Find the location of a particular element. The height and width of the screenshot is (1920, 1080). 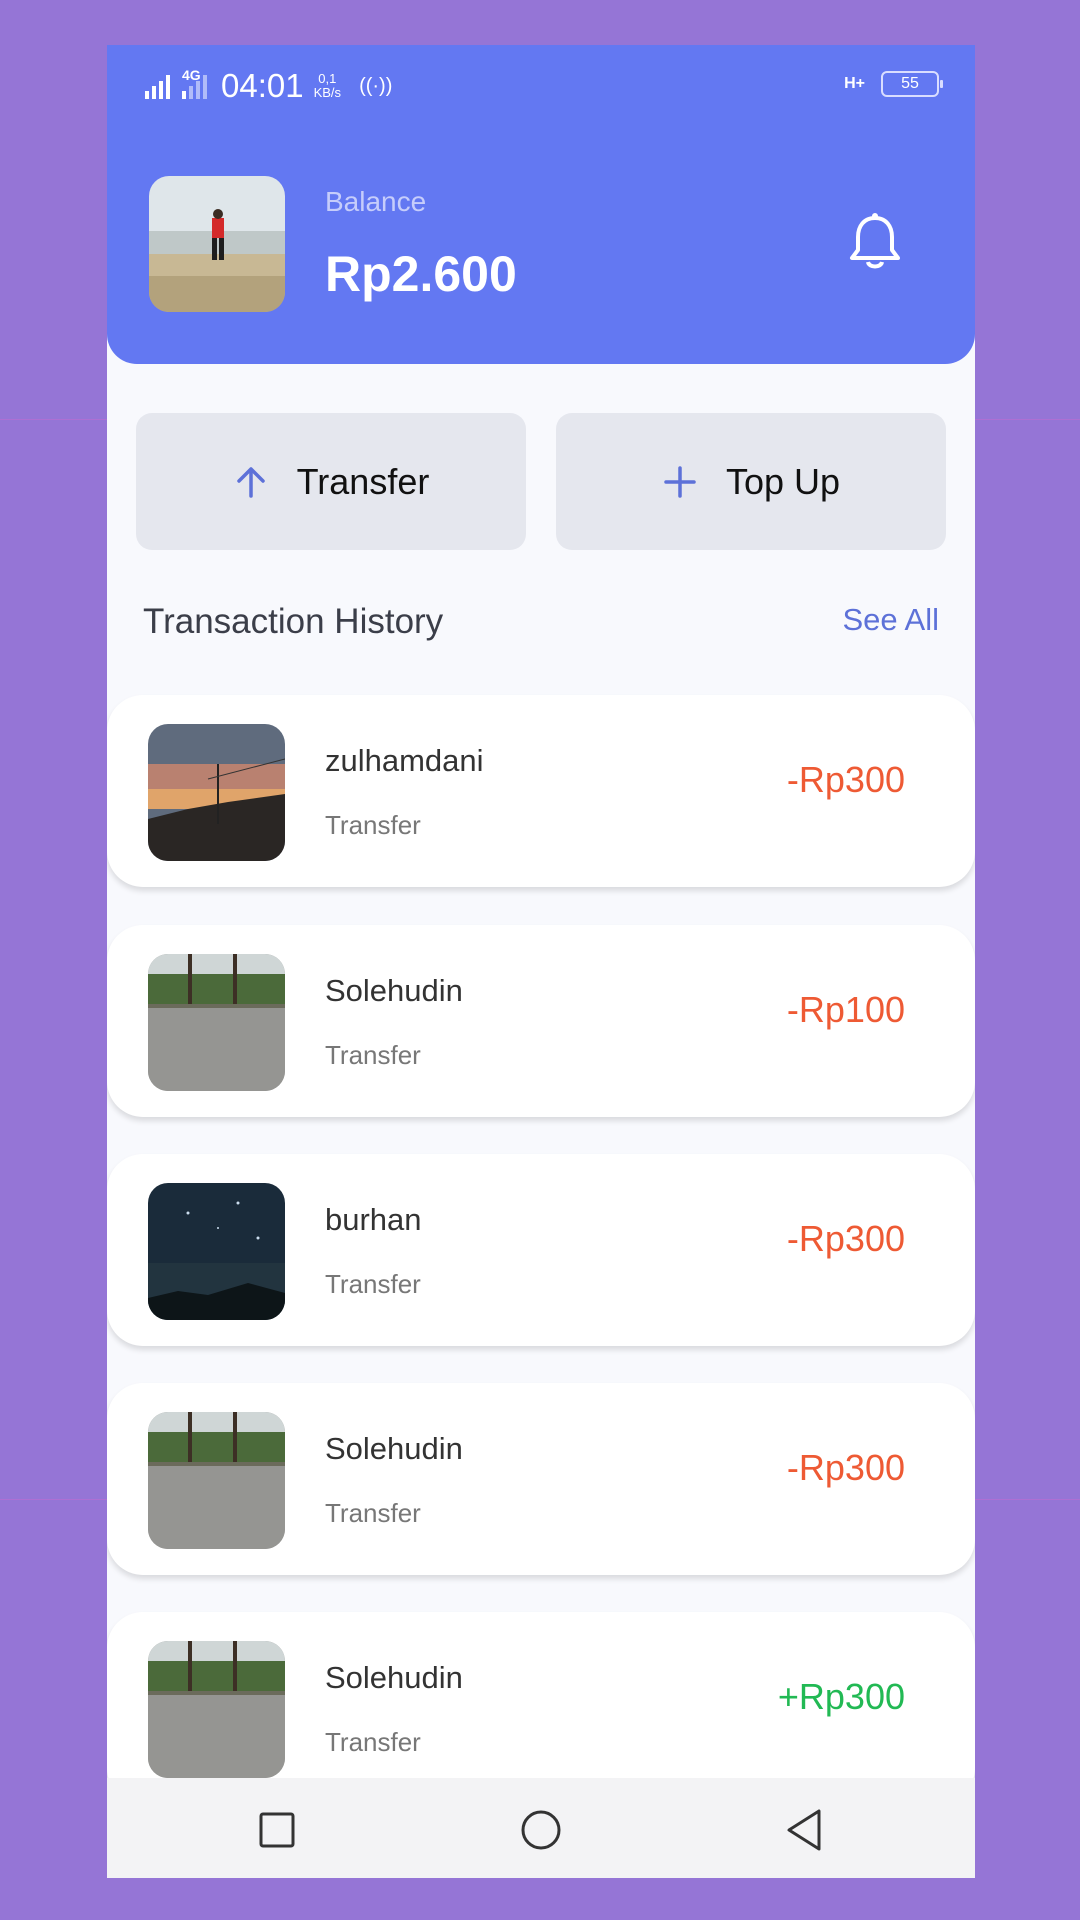

transaction-card: Solehudin Transfer +Rp300 is located at coordinates (541, 1708).